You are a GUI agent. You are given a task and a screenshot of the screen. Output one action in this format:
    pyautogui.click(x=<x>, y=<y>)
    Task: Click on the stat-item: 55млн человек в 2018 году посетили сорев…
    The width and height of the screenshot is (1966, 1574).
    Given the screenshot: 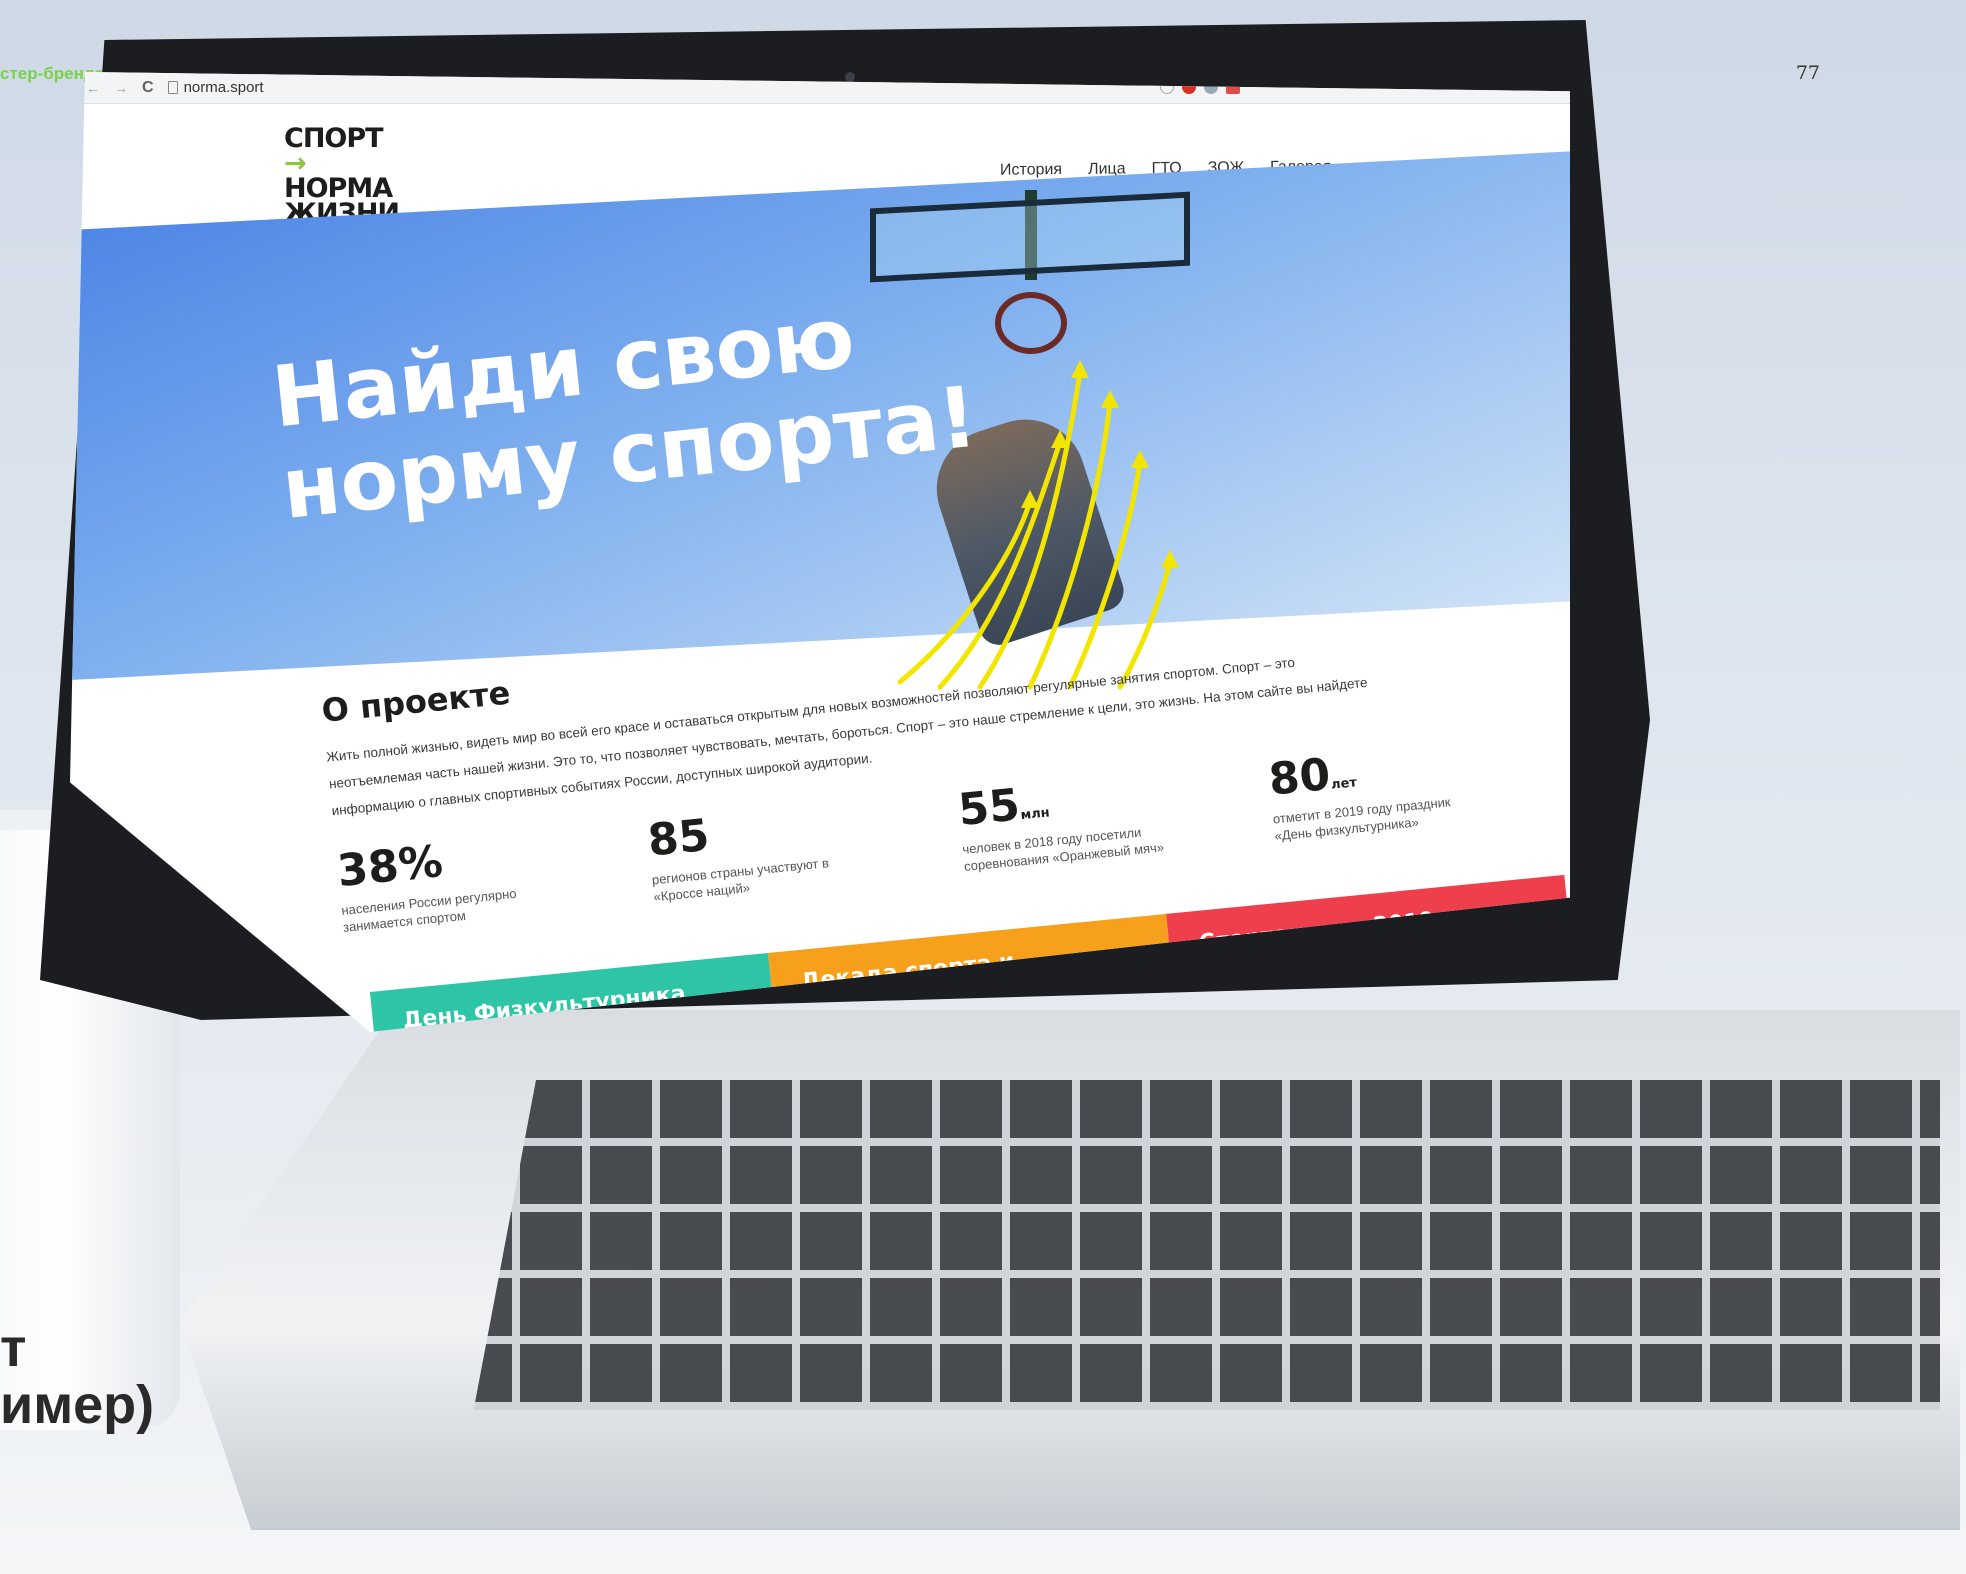 What is the action you would take?
    pyautogui.click(x=1092, y=819)
    